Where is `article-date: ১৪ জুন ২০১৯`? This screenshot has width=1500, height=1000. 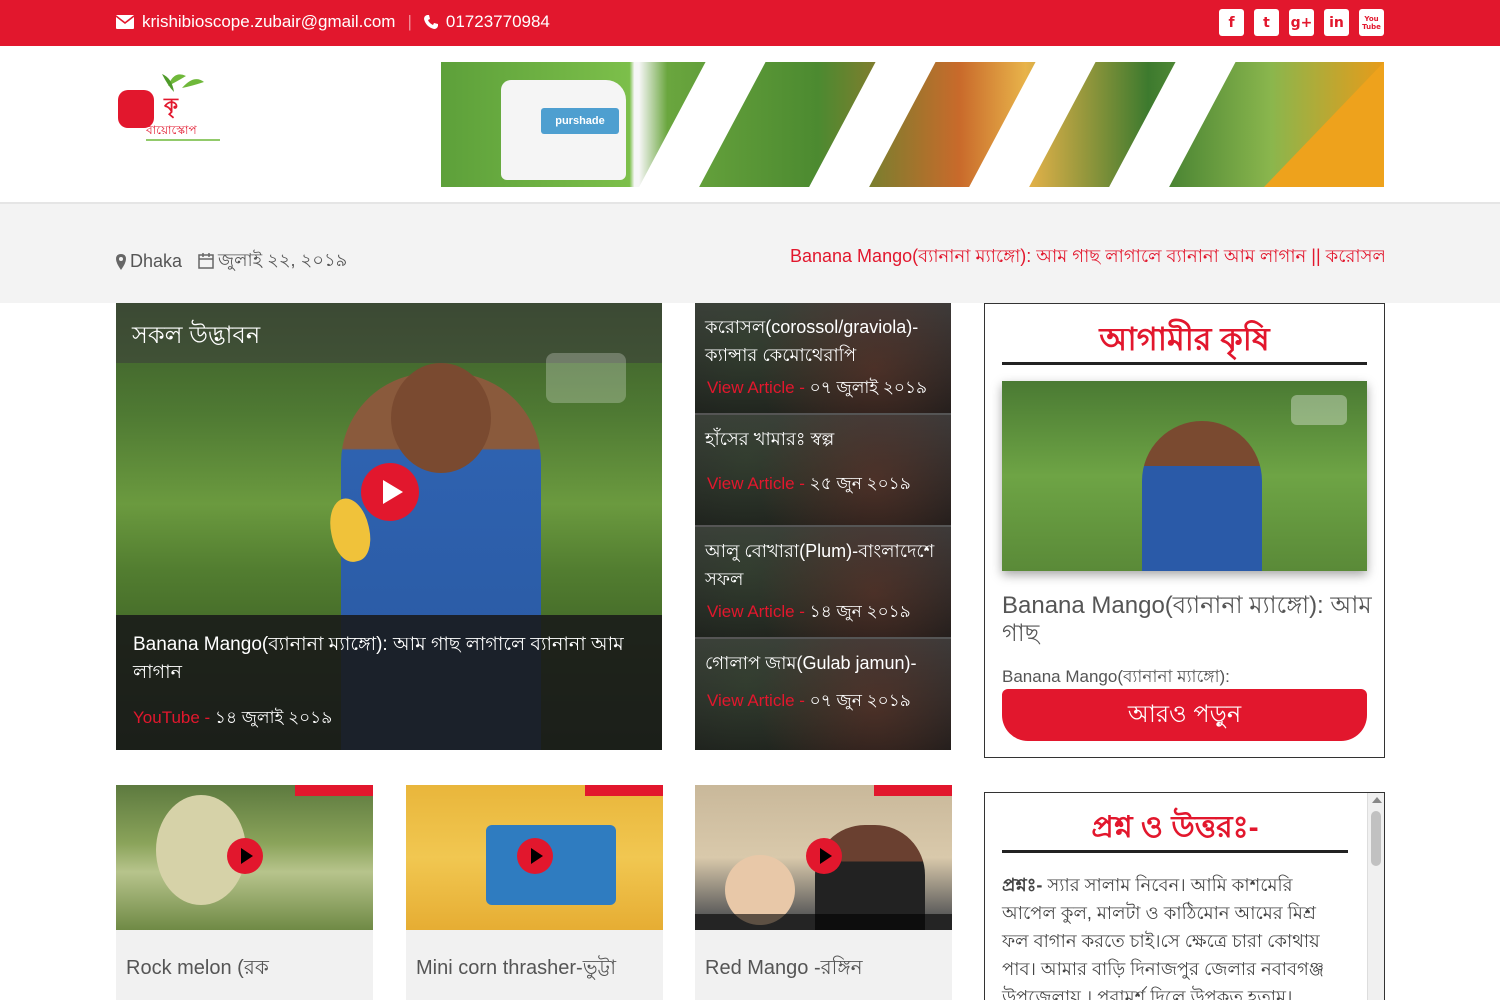
article-date: ১৪ জুন ২০১৯ is located at coordinates (860, 611).